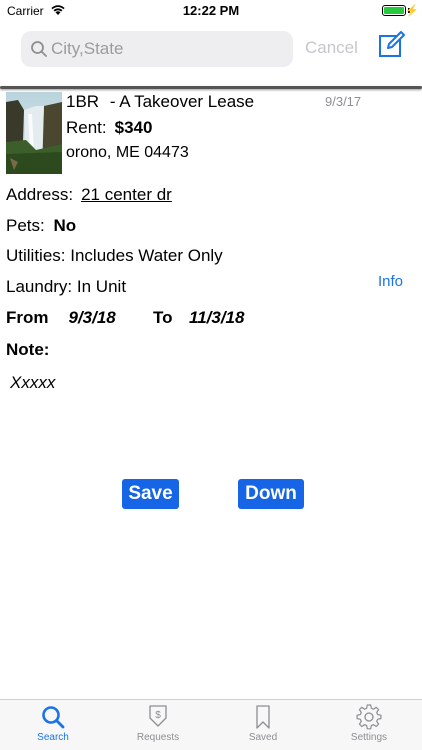 The height and width of the screenshot is (750, 422). What do you see at coordinates (109, 128) in the screenshot?
I see `rent-row: Rent: $340` at bounding box center [109, 128].